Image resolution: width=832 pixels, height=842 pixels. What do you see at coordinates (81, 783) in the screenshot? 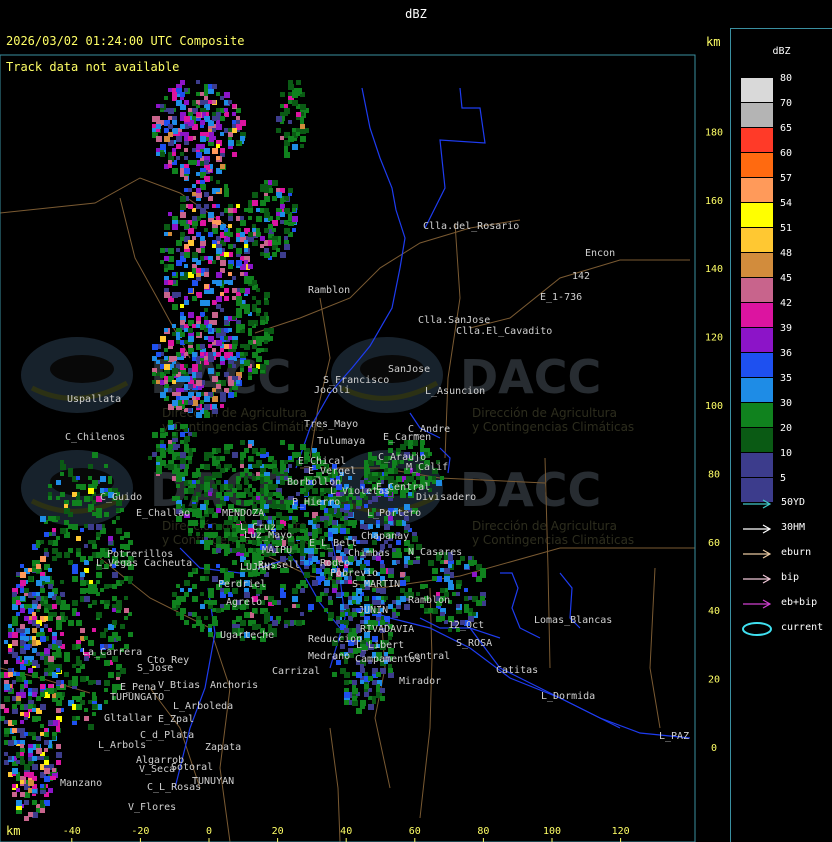
I see `place-label: Manzano` at bounding box center [81, 783].